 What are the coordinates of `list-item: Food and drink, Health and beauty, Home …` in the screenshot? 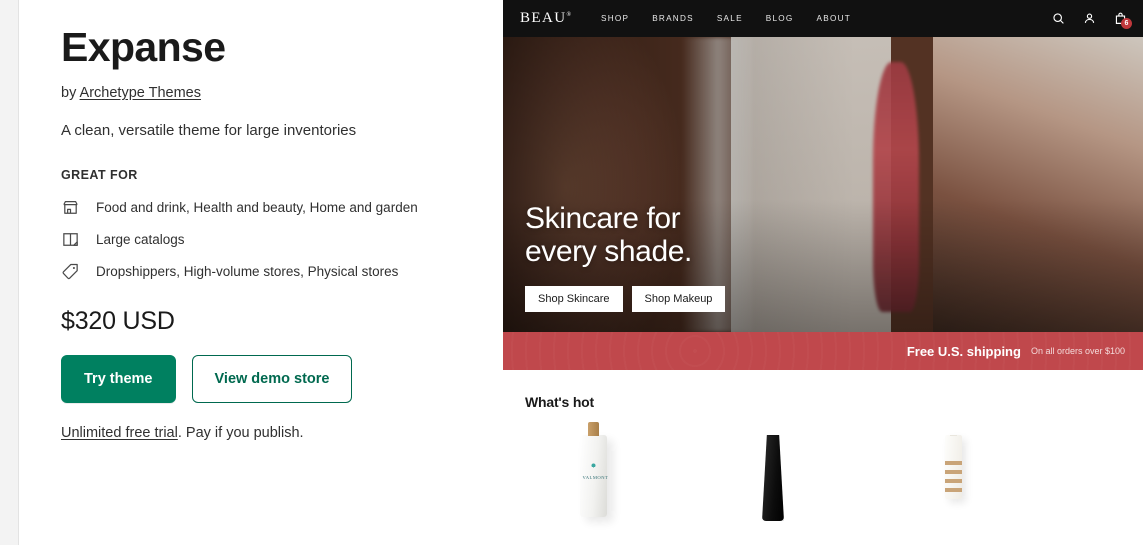 It's located at (261, 207).